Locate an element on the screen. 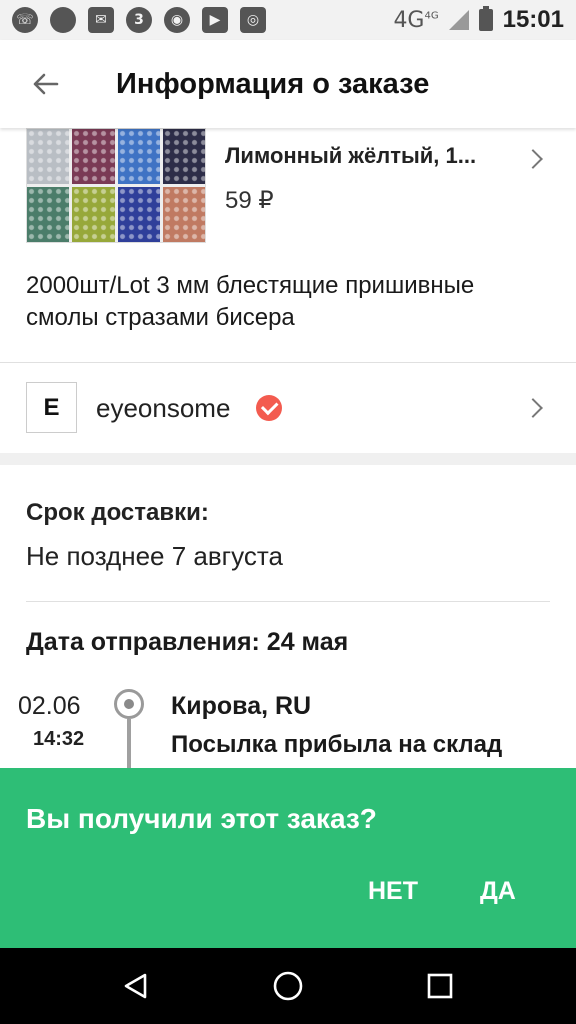 The image size is (576, 1024). divider is located at coordinates (288, 601).